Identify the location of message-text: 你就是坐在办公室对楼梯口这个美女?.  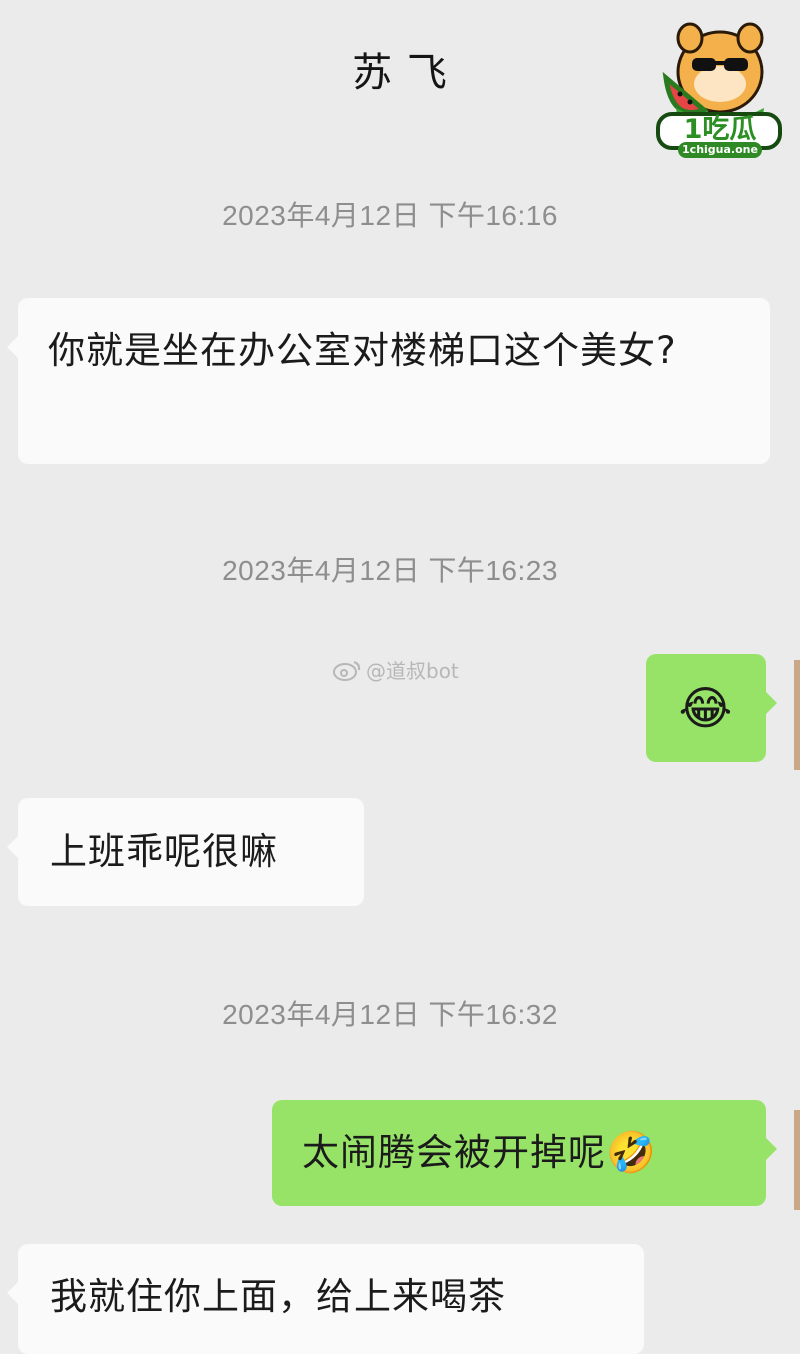
(362, 350).